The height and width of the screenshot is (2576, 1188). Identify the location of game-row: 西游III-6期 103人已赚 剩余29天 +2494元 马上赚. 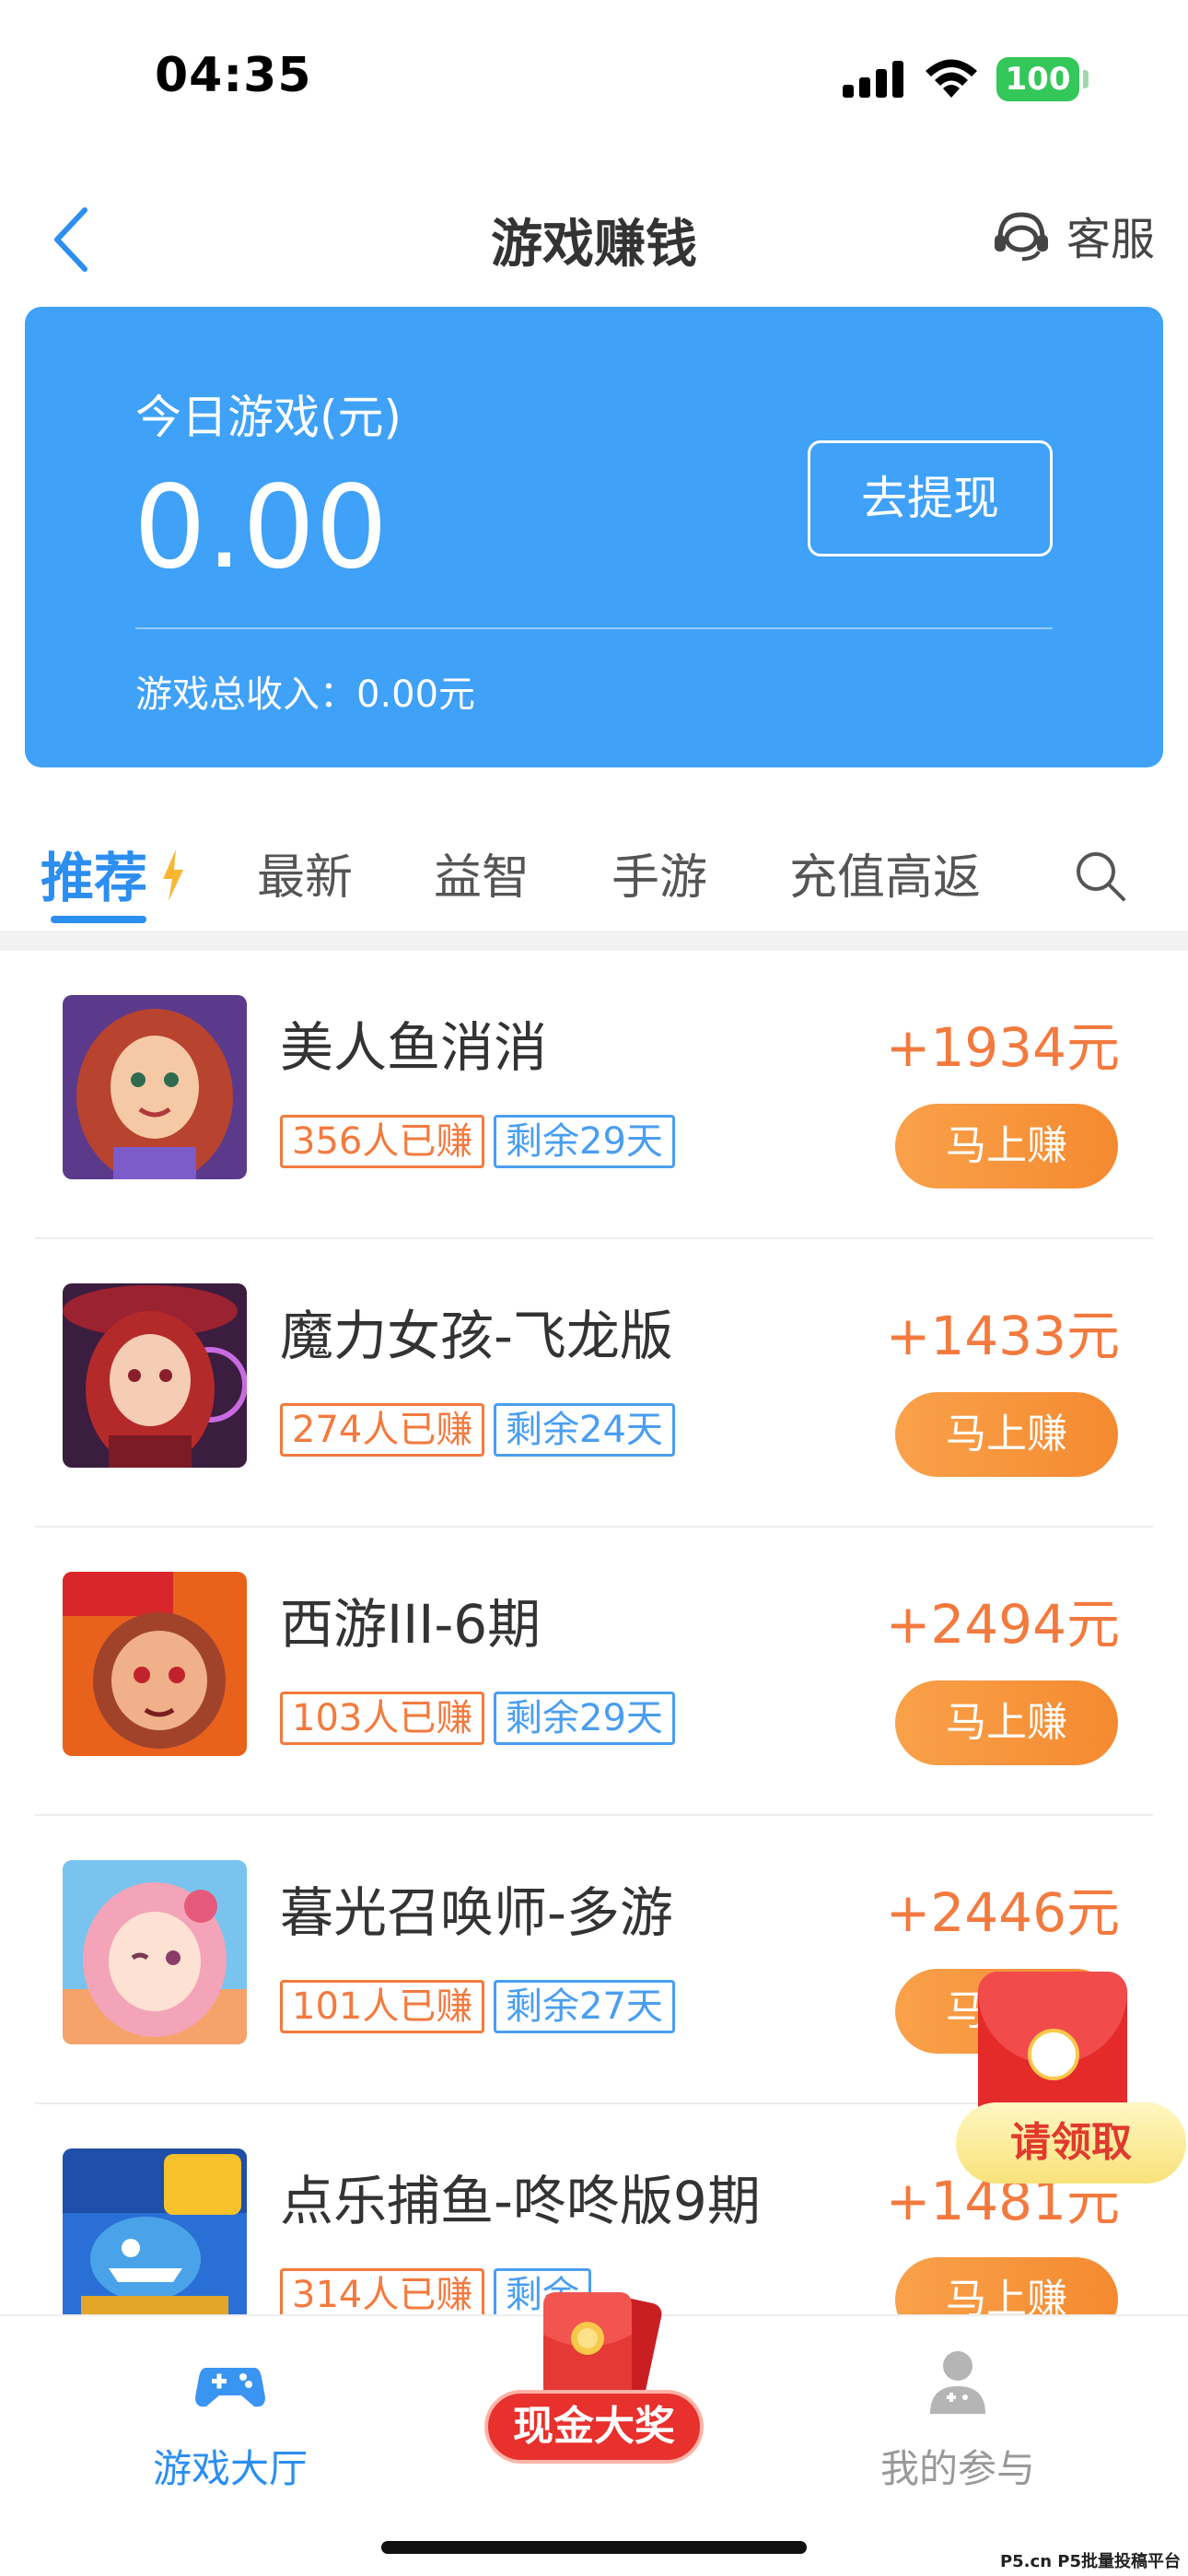
(594, 1672).